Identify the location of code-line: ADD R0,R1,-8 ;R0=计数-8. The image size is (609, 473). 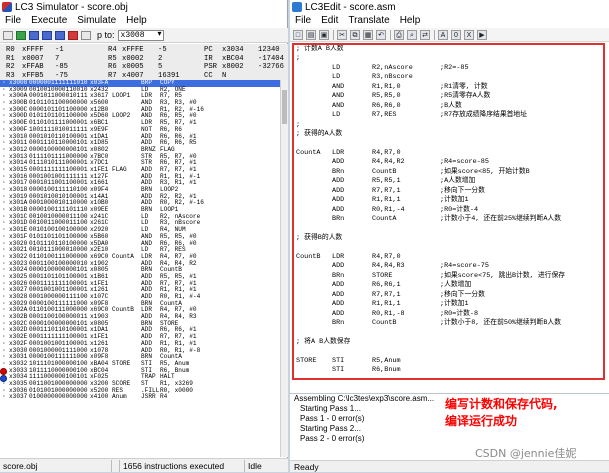
(448, 314).